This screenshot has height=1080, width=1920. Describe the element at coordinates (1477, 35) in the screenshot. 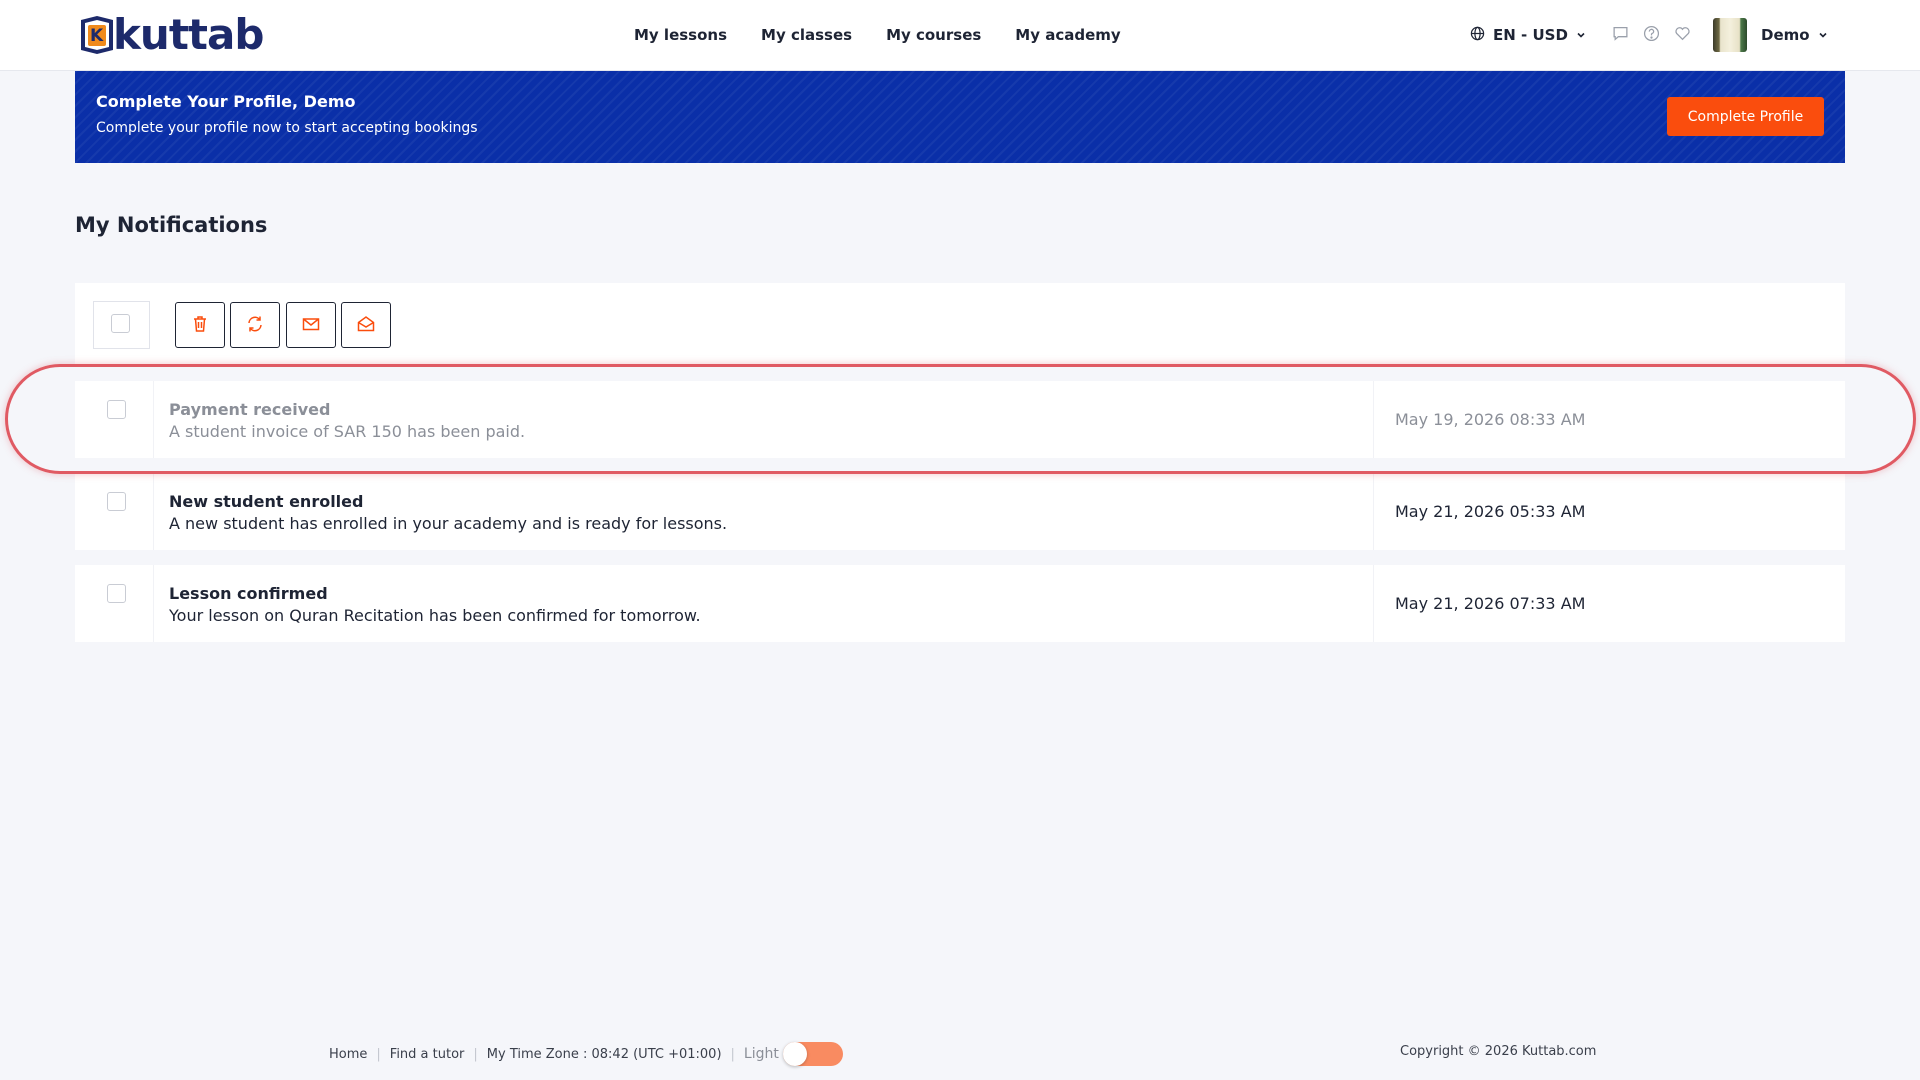

I see `globe-icon` at that location.